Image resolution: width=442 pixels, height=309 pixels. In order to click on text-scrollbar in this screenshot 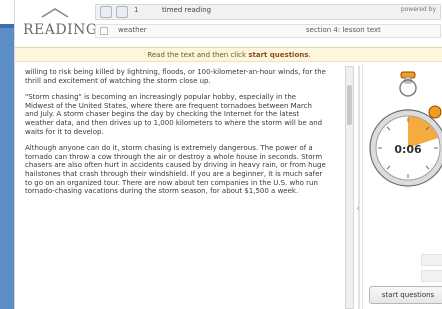, I will do `click(349, 187)`.